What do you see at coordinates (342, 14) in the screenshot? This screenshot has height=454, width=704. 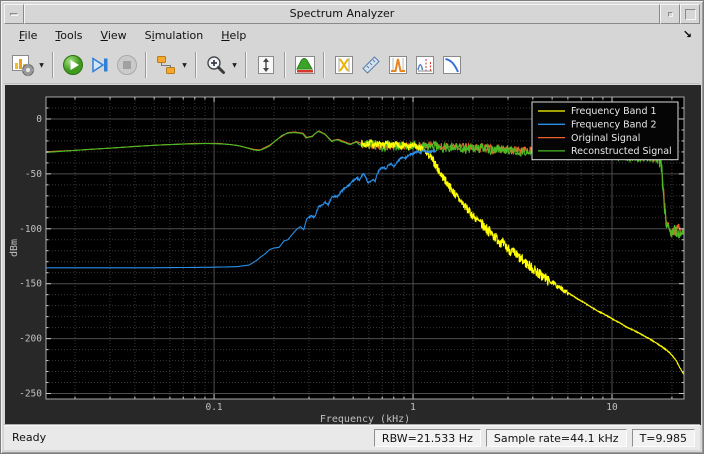 I see `window-title: Spectrum Analyzer` at bounding box center [342, 14].